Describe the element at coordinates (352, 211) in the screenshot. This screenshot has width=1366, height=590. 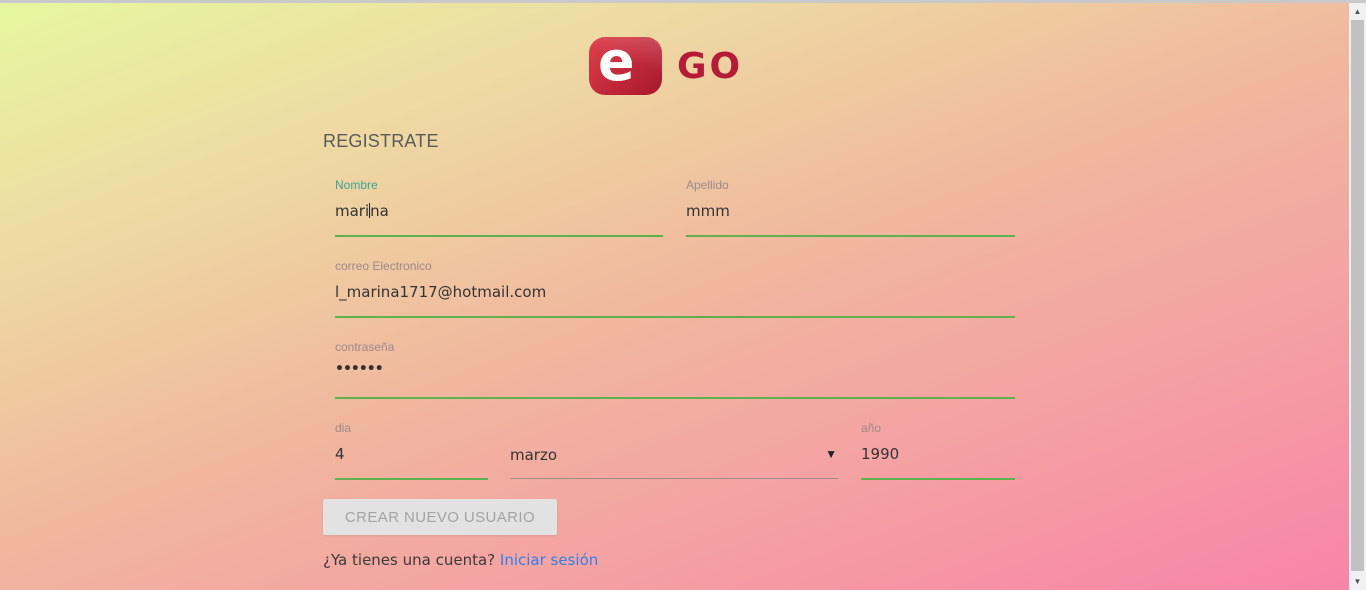
I see `nombre-value-before-caret: mari` at that location.